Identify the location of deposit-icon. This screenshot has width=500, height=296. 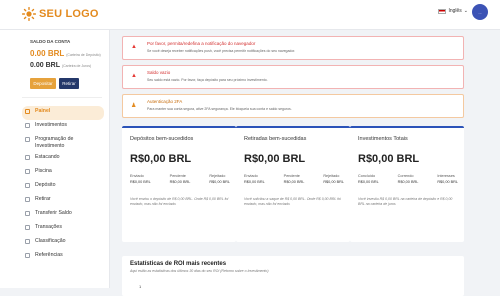
(27, 185).